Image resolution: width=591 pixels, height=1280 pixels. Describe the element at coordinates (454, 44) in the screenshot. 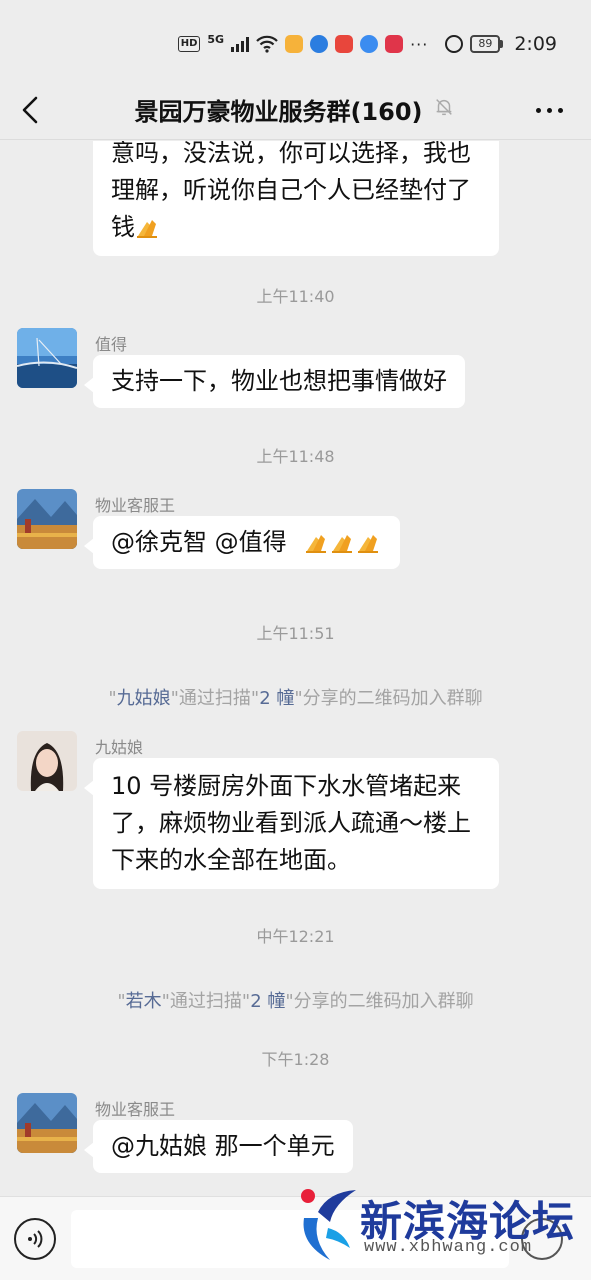

I see `alarm-icon` at that location.